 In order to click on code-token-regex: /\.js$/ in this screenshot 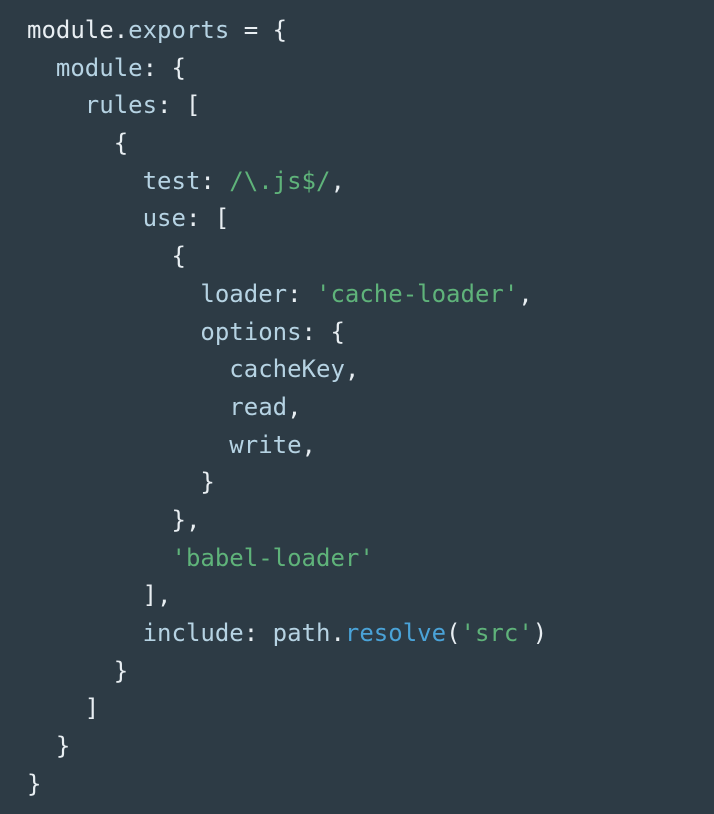, I will do `click(280, 180)`.